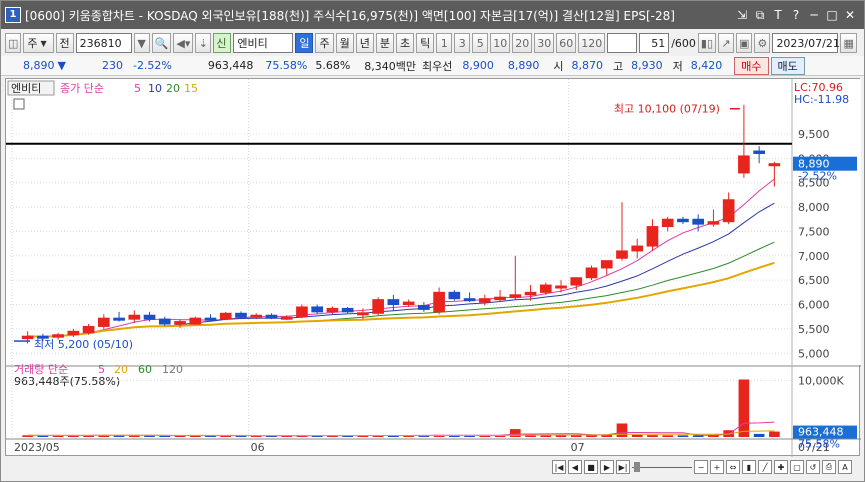  I want to click on interval-10-button: 10, so click(500, 43).